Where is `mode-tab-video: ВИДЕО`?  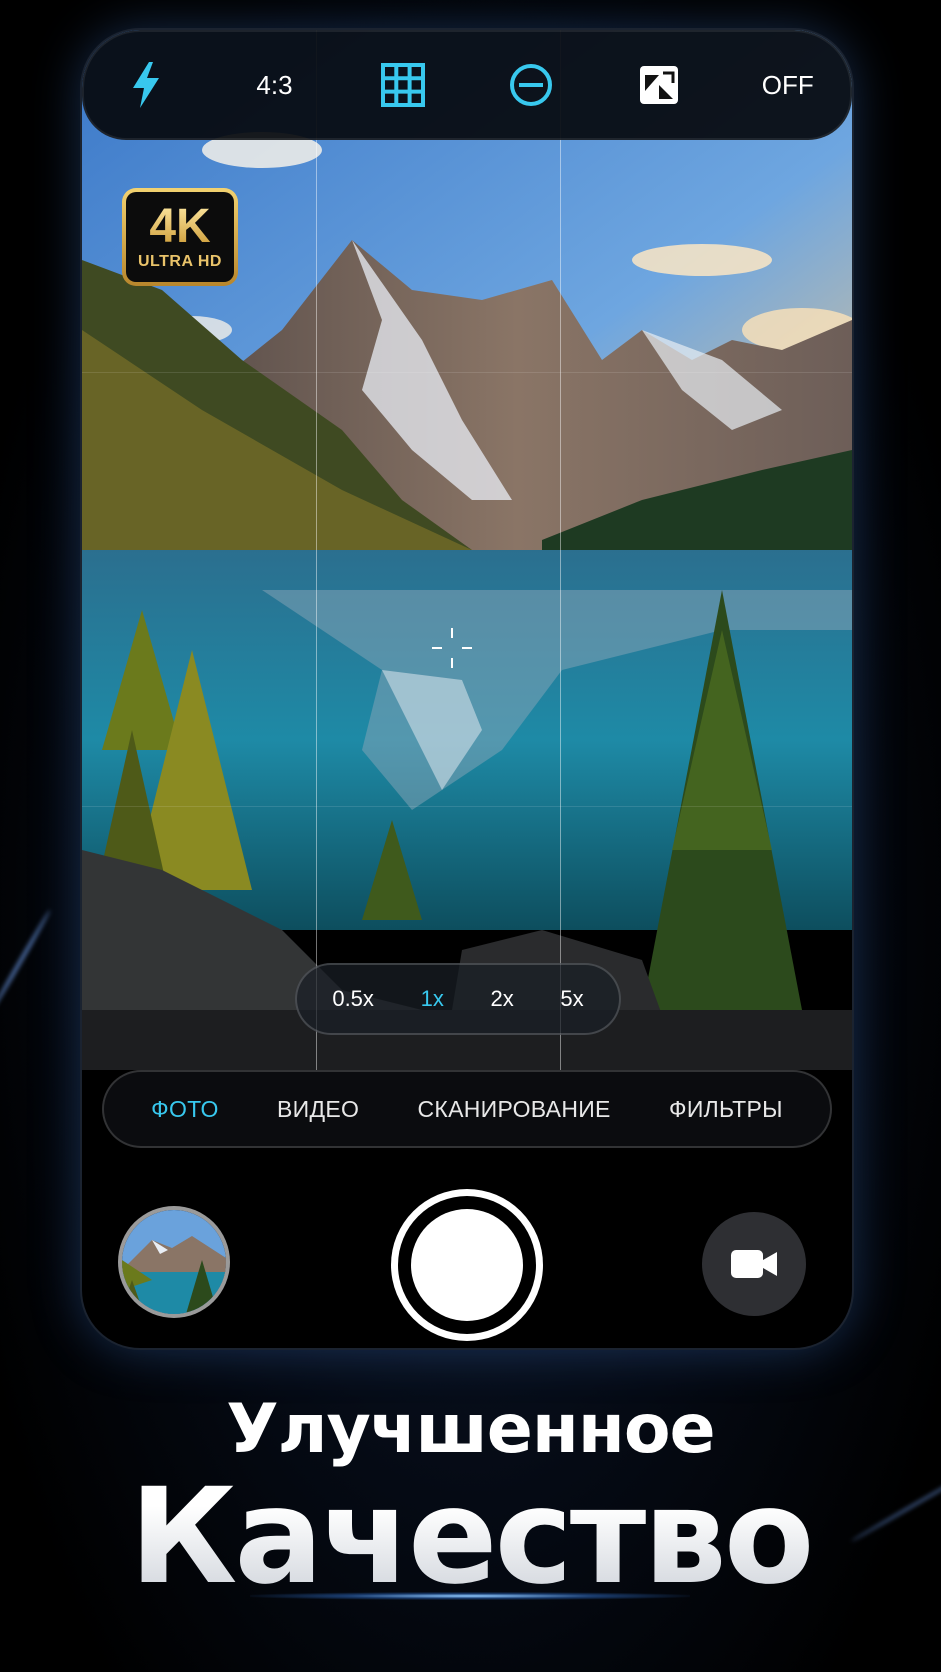
mode-tab-video: ВИДЕО is located at coordinates (318, 1109).